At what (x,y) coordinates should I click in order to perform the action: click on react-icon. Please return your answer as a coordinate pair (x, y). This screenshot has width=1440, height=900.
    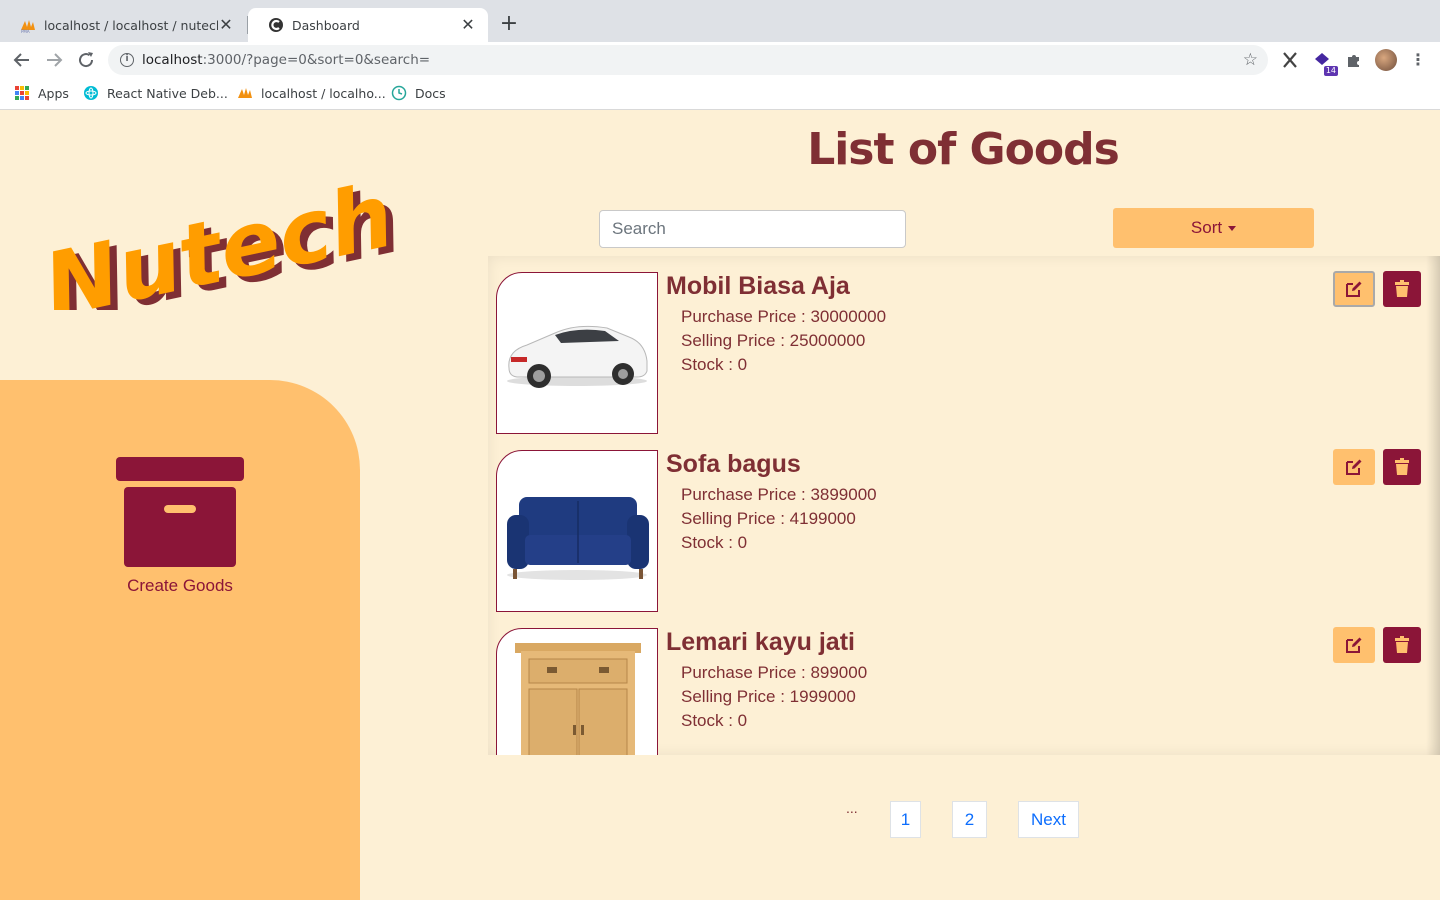
    Looking at the image, I should click on (91, 93).